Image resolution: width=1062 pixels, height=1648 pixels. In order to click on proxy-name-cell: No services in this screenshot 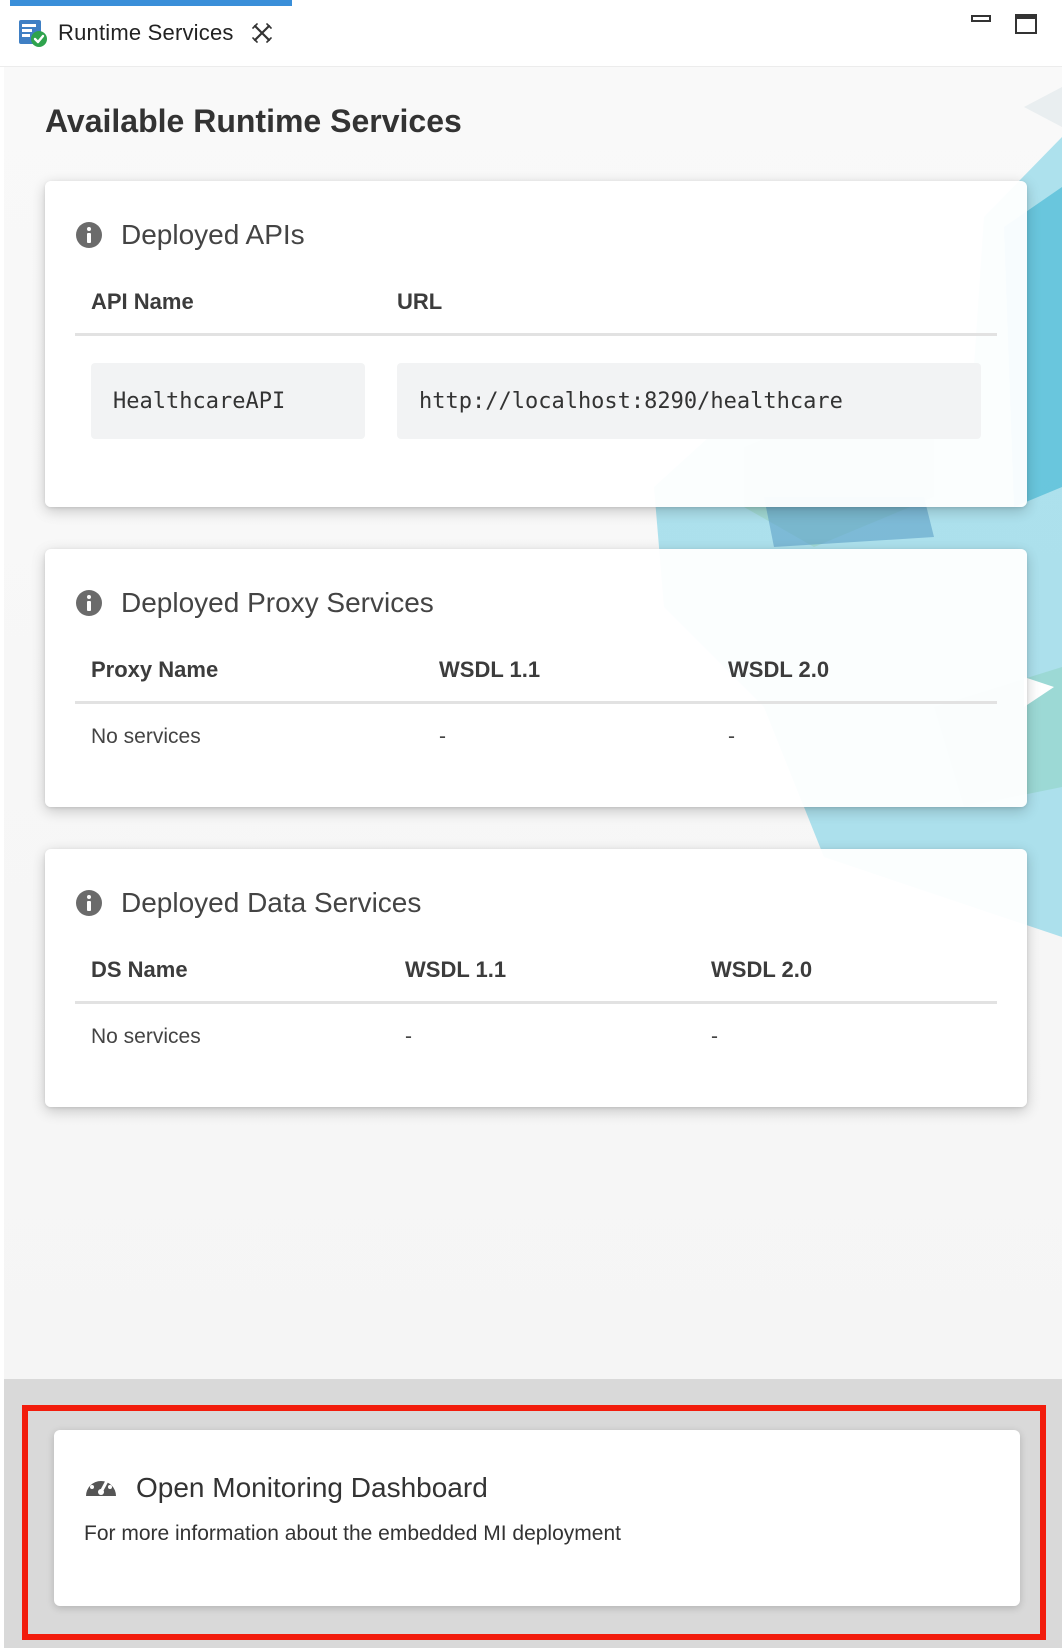, I will do `click(146, 736)`.